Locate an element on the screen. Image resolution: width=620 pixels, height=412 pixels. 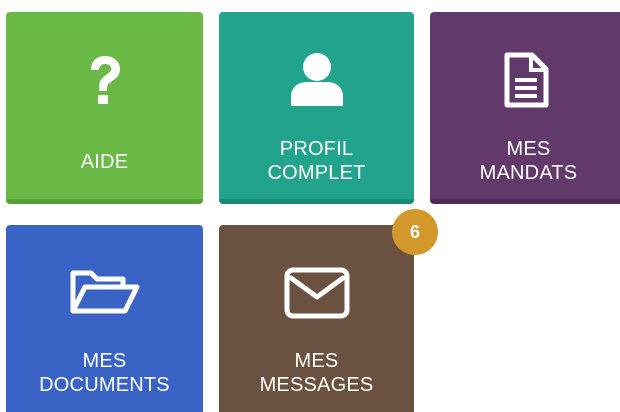
help-tile: AIDE is located at coordinates (104, 108).